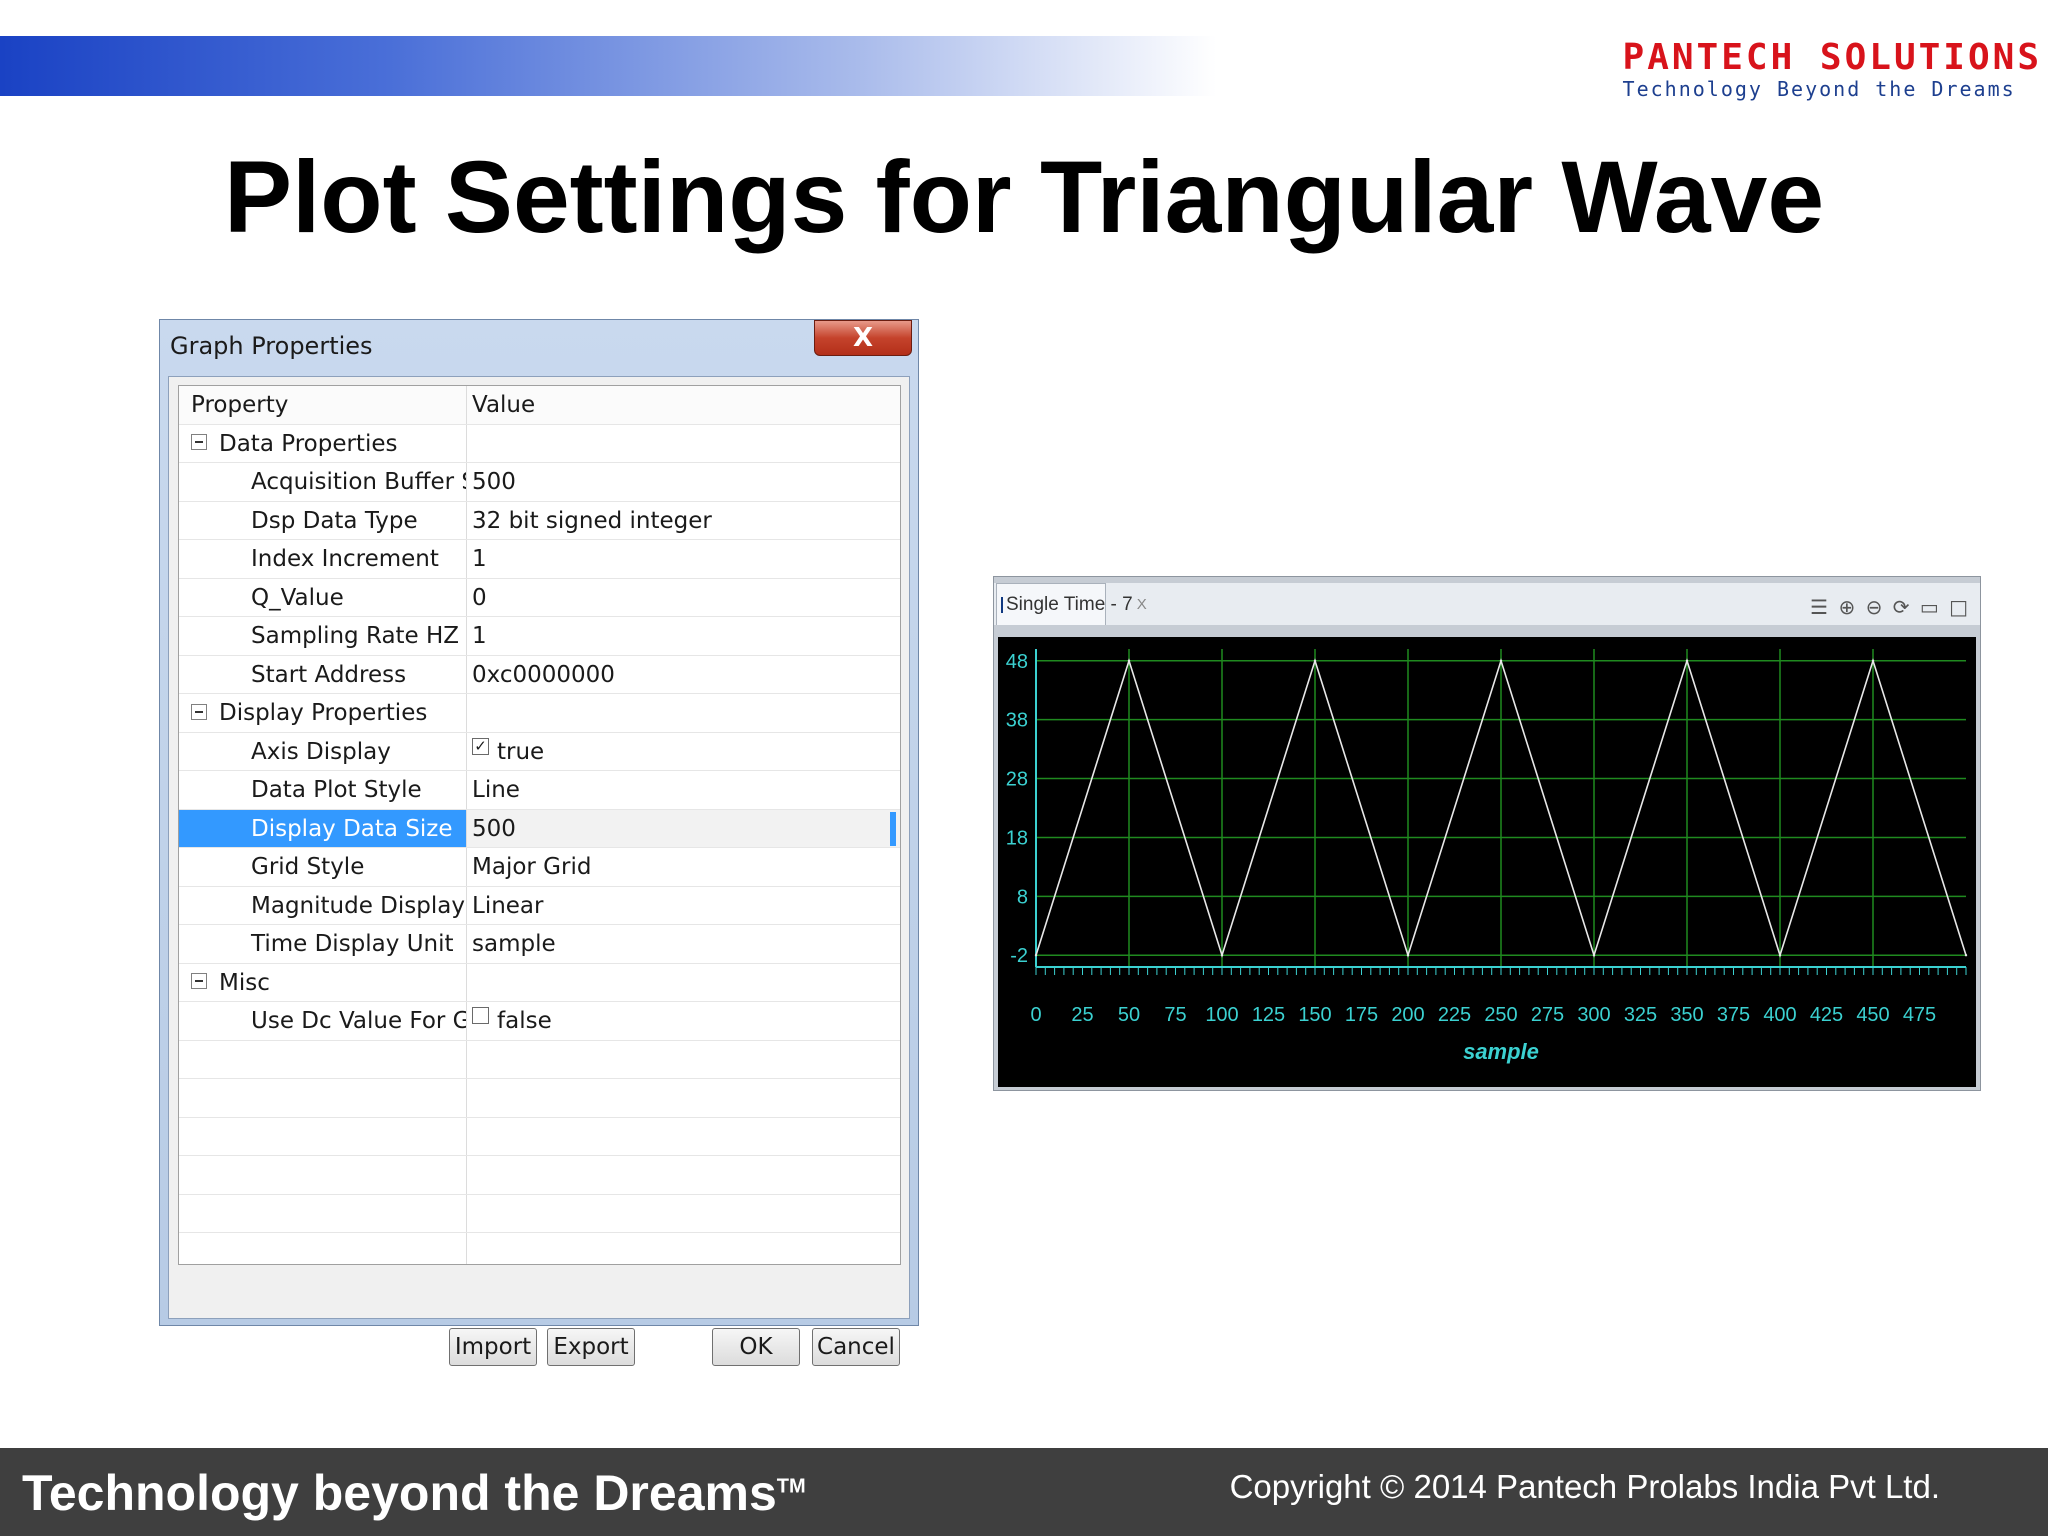 The height and width of the screenshot is (1536, 2048). What do you see at coordinates (683, 867) in the screenshot?
I see `property-value: Major Grid` at bounding box center [683, 867].